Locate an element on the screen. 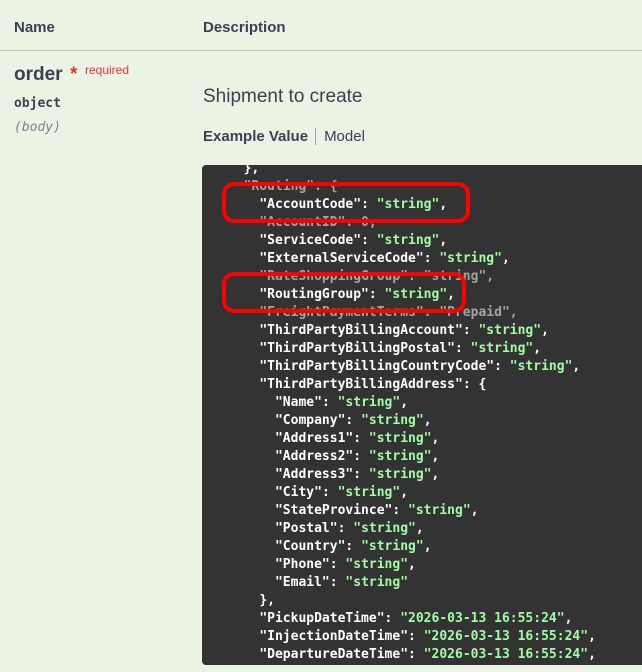 The height and width of the screenshot is (672, 642). code-line: "Phone": "string", is located at coordinates (412, 565).